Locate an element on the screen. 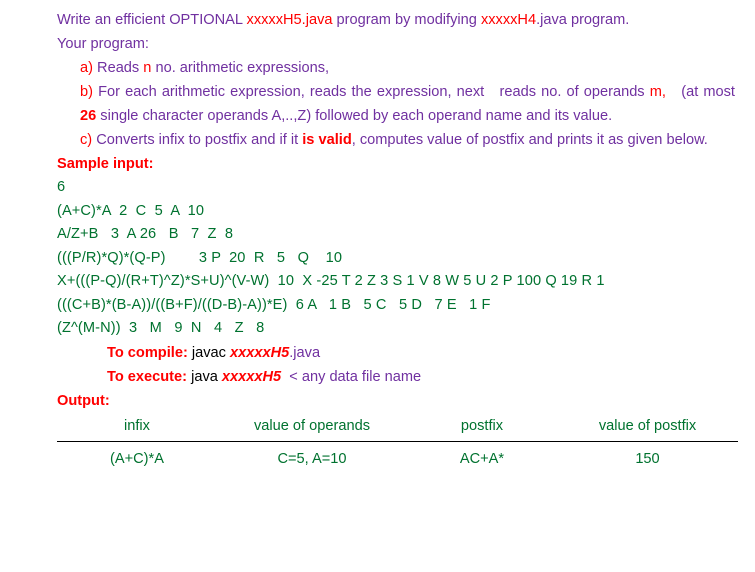  output-label: Output: is located at coordinates (83, 400).